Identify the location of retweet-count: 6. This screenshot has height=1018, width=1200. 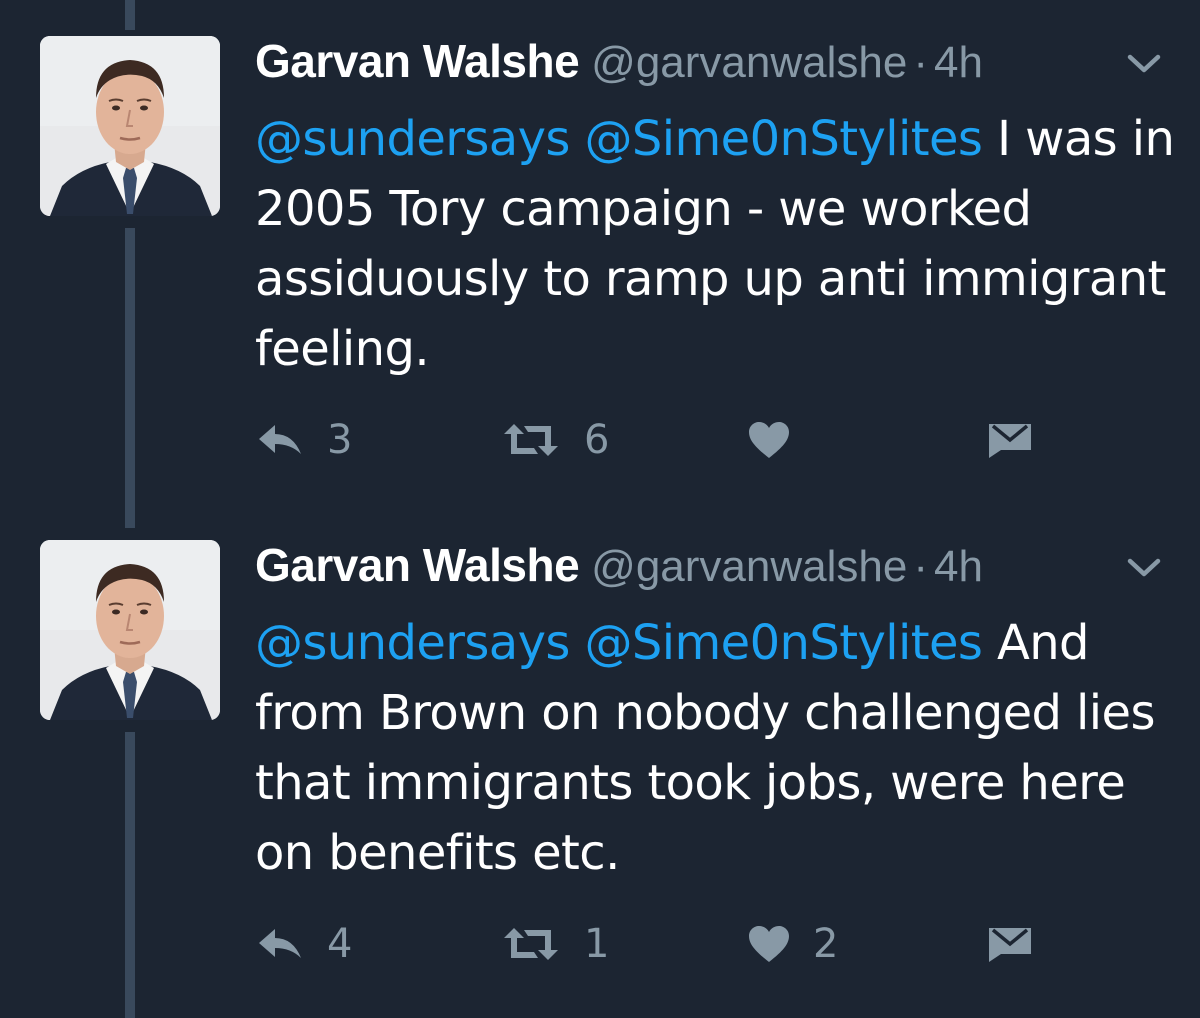
(597, 440).